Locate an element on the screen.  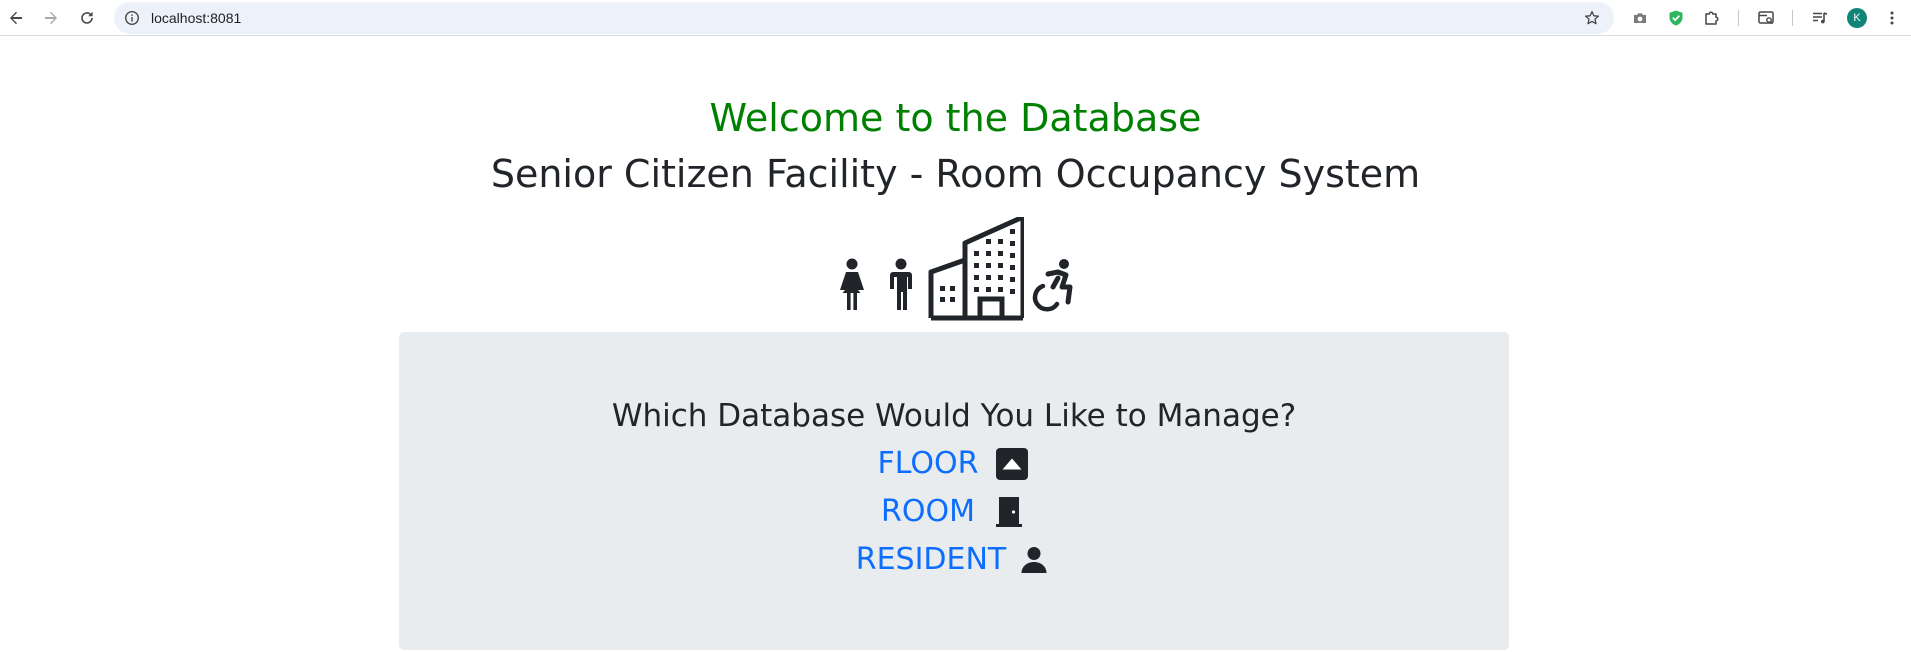
info-icon is located at coordinates (132, 18).